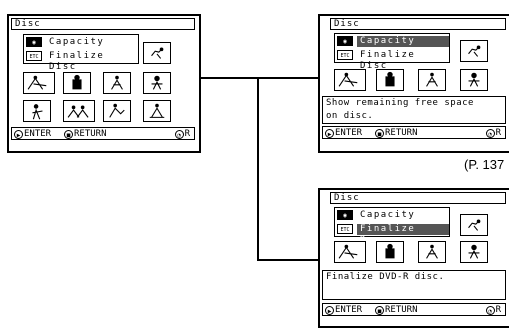 The width and height of the screenshot is (509, 331). Describe the element at coordinates (414, 110) in the screenshot. I see `help-message: Show remaining free space on disc.` at that location.